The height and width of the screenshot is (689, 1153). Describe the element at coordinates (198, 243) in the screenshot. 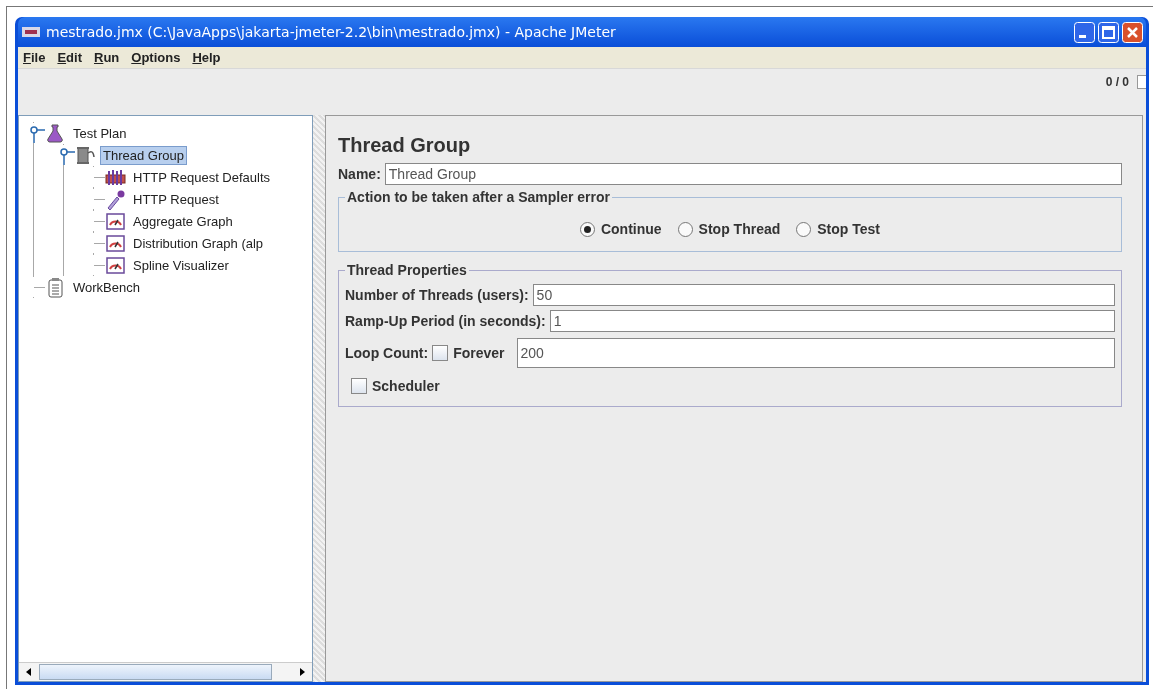

I see `tree-item: Distribution Graph (alp` at that location.